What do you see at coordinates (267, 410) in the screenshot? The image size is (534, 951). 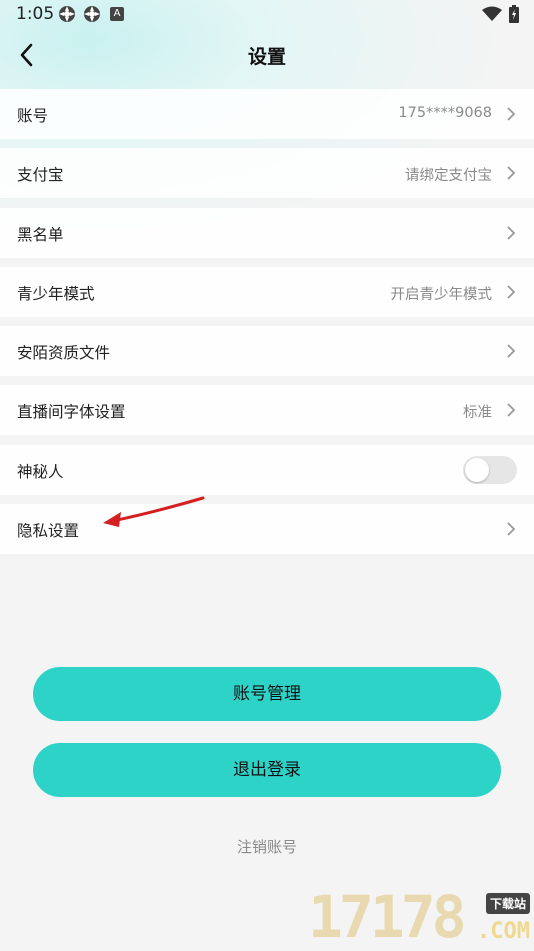 I see `settings-row-live-font: 直播间字体设置 标准` at bounding box center [267, 410].